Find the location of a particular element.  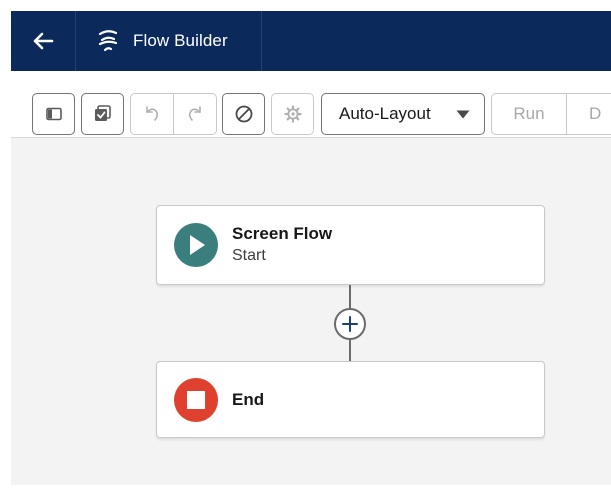

caret-down-icon is located at coordinates (463, 114).